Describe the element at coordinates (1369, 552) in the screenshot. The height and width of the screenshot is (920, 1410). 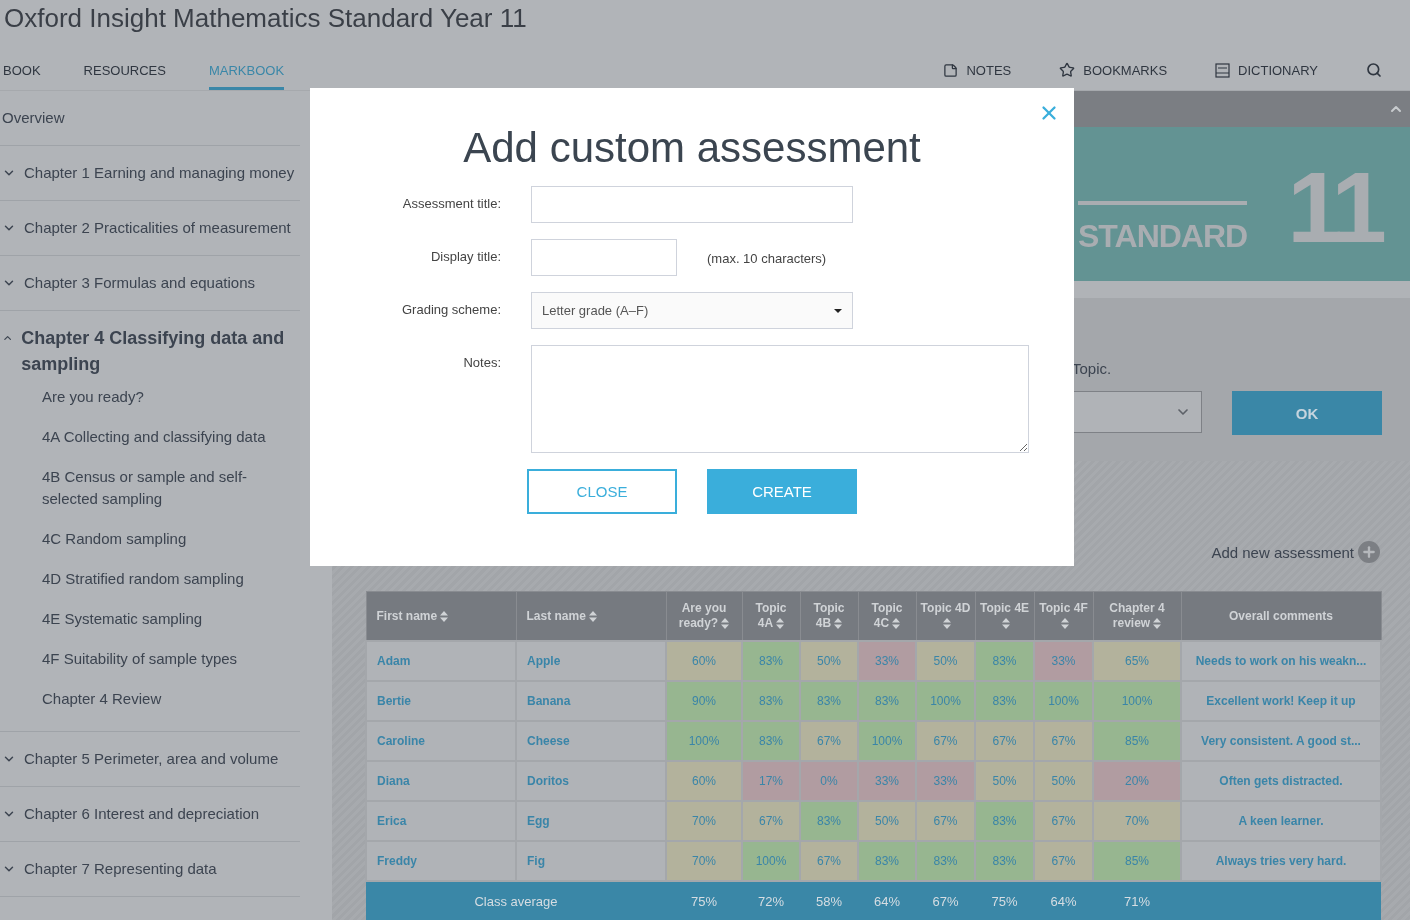
I see `plus-icon` at that location.